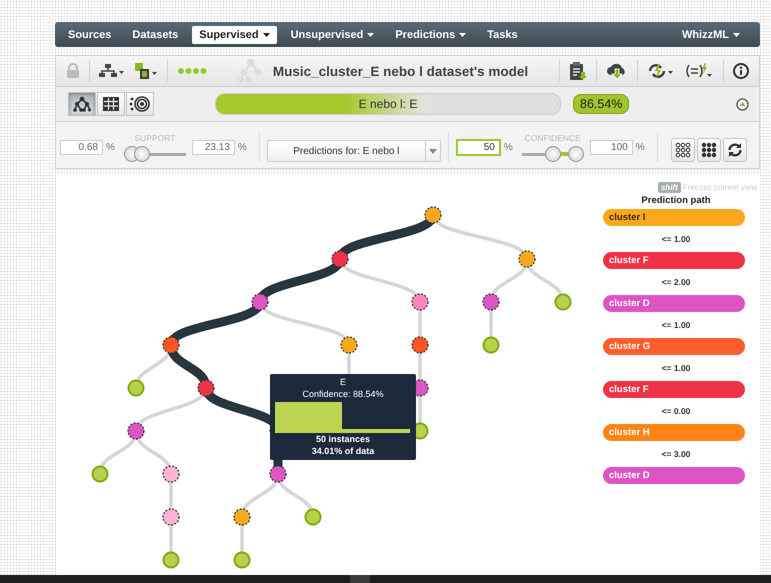 The image size is (771, 583). I want to click on nav-menu-item: Supervised, so click(234, 35).